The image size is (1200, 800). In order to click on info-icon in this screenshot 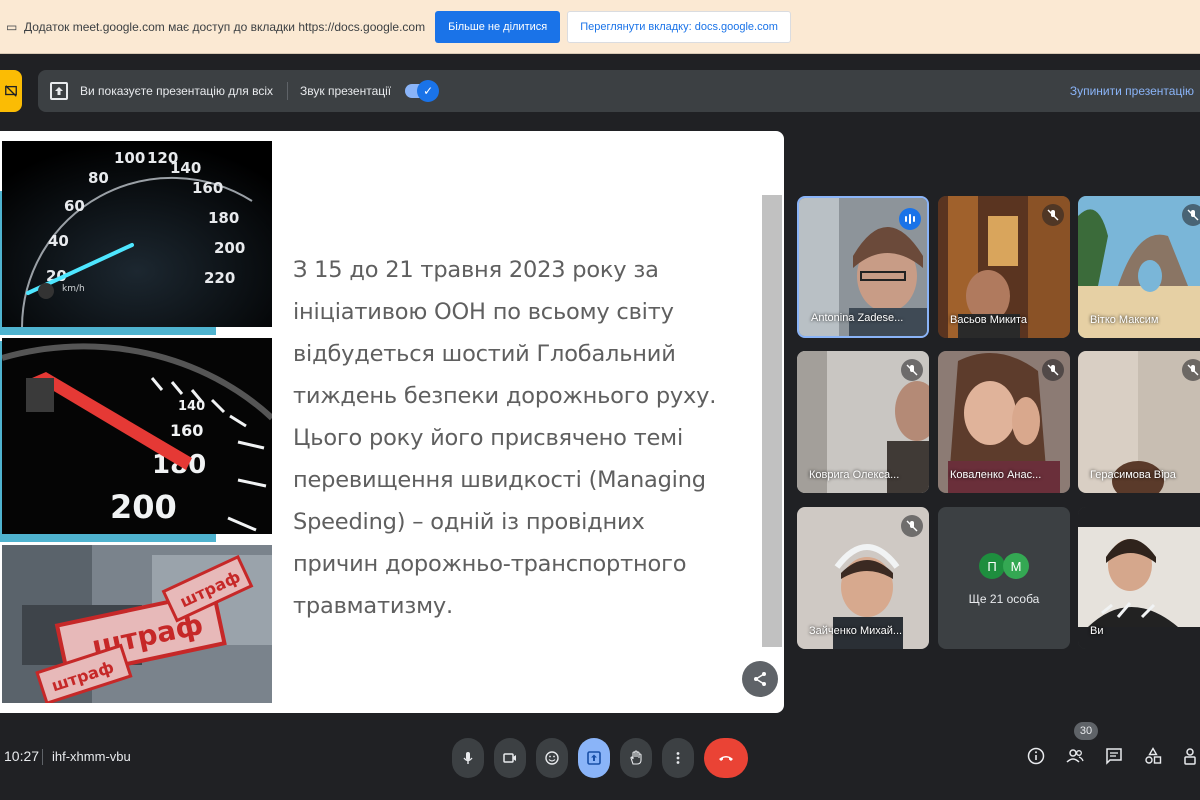, I will do `click(1036, 756)`.